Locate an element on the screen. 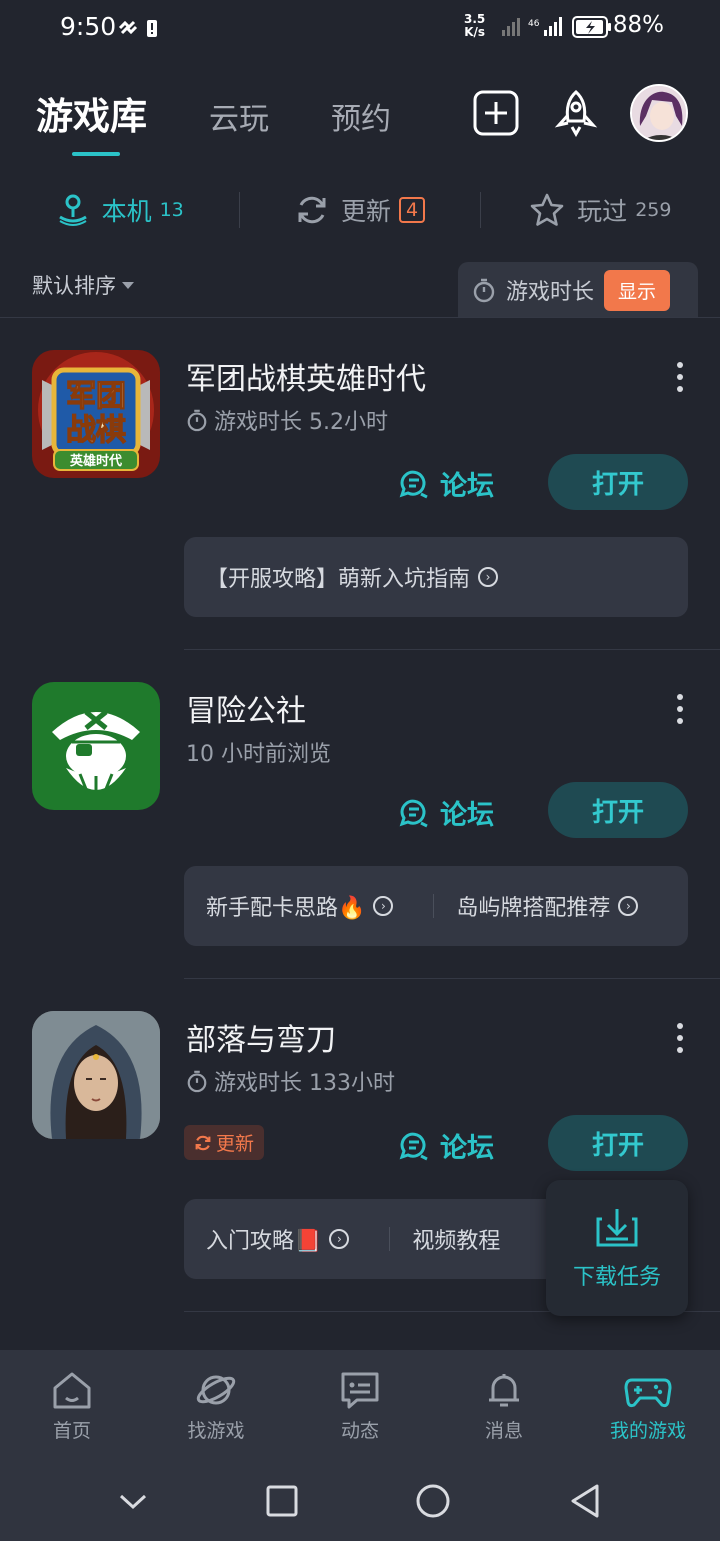 The image size is (720, 1541). tab-reservation: 预约 is located at coordinates (361, 116).